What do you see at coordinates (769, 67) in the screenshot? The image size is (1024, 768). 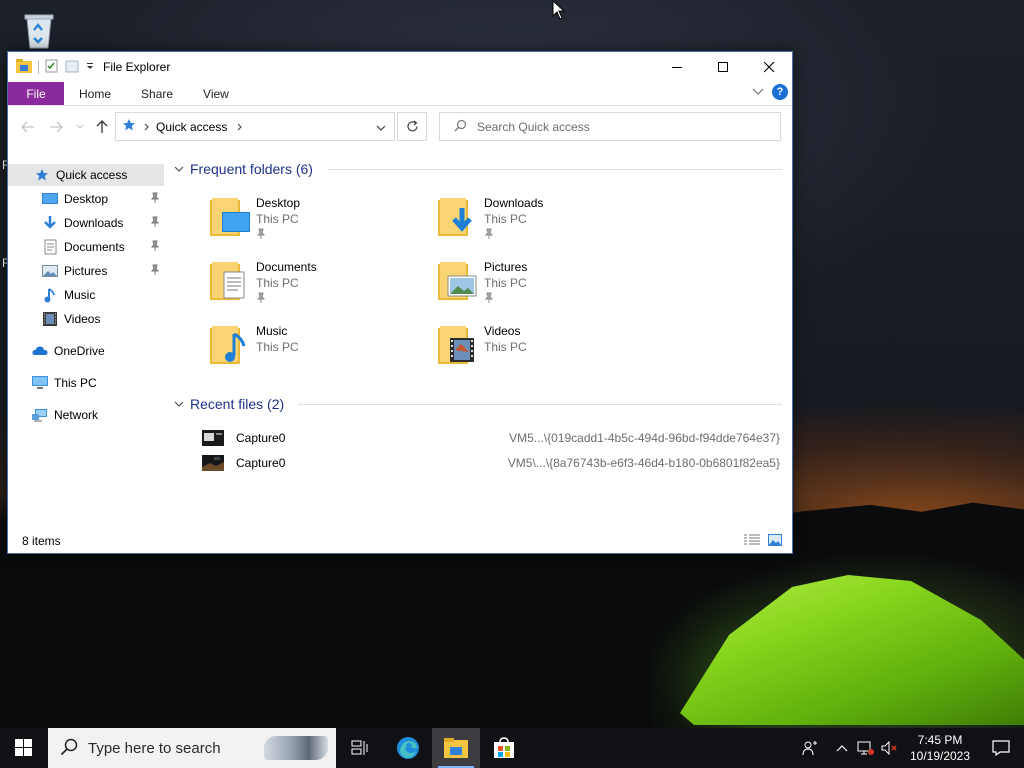 I see `close-button` at bounding box center [769, 67].